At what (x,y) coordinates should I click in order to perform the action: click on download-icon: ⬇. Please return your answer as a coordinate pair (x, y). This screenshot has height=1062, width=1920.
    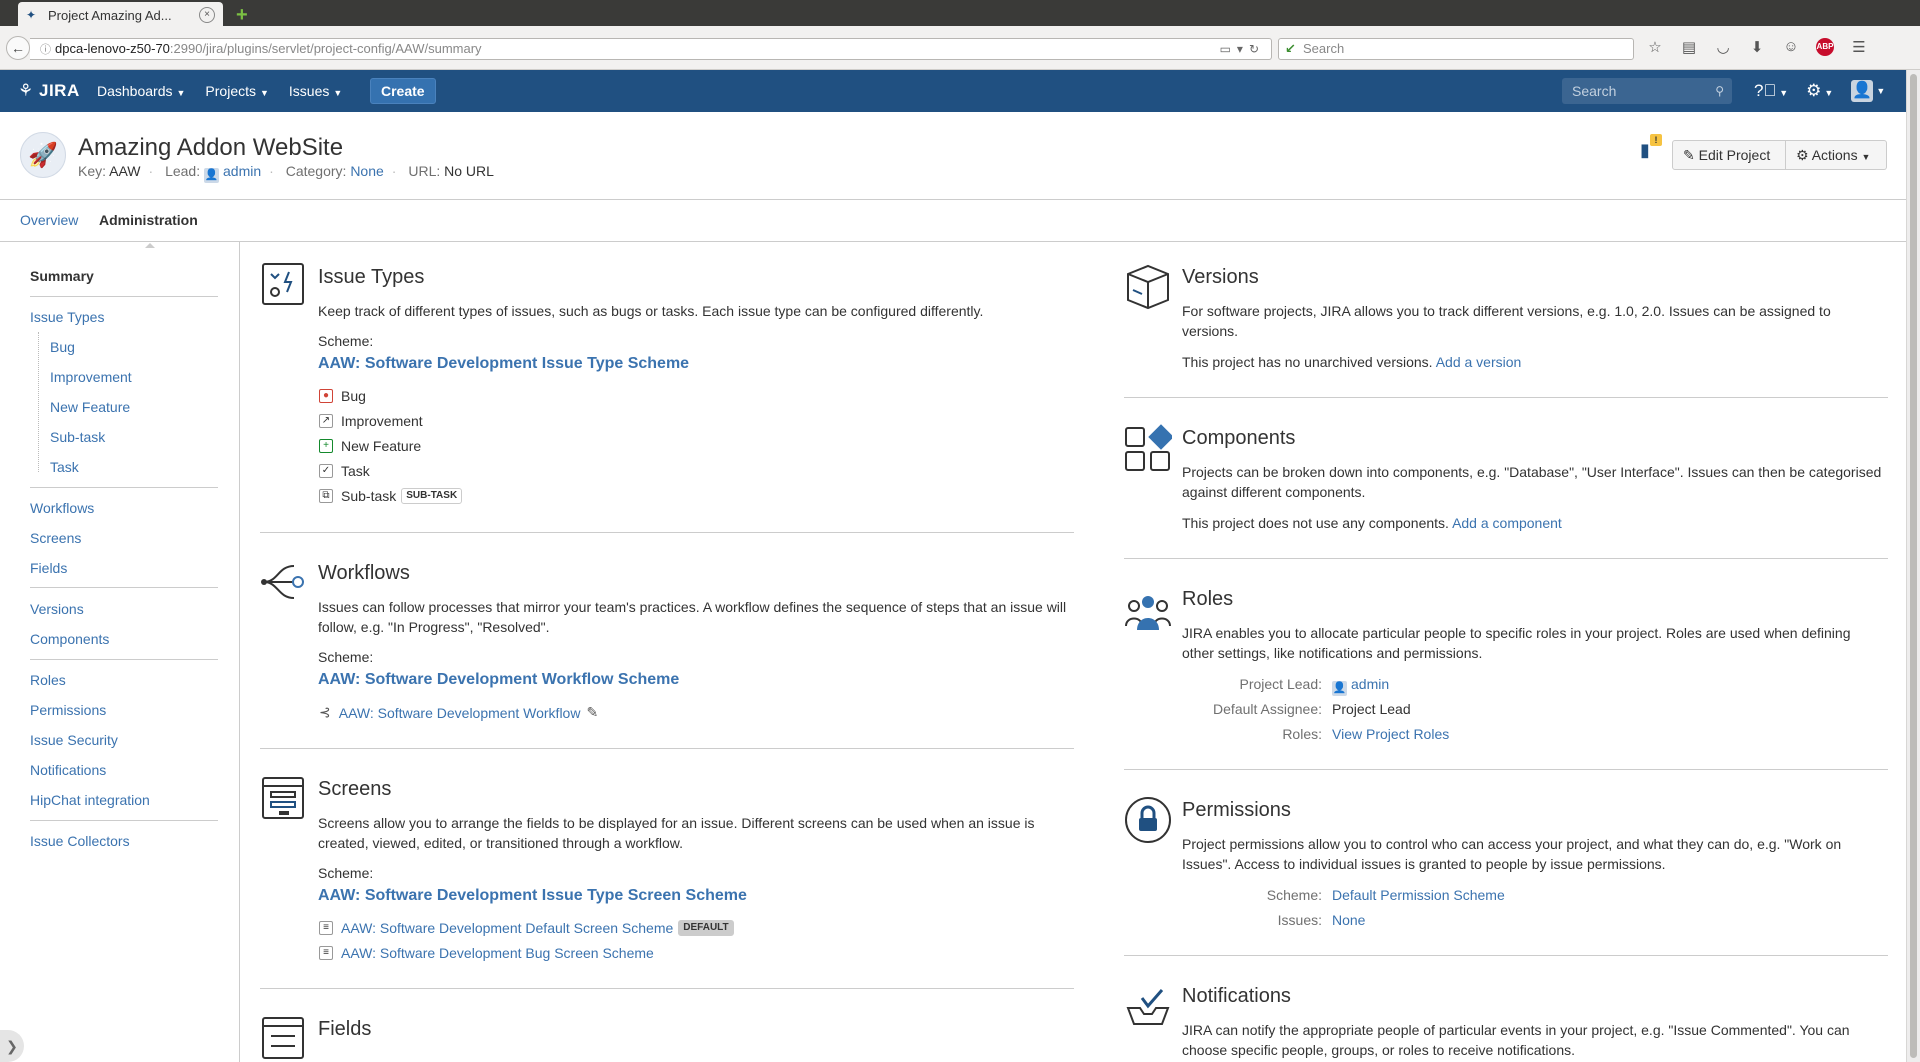
    Looking at the image, I should click on (1757, 47).